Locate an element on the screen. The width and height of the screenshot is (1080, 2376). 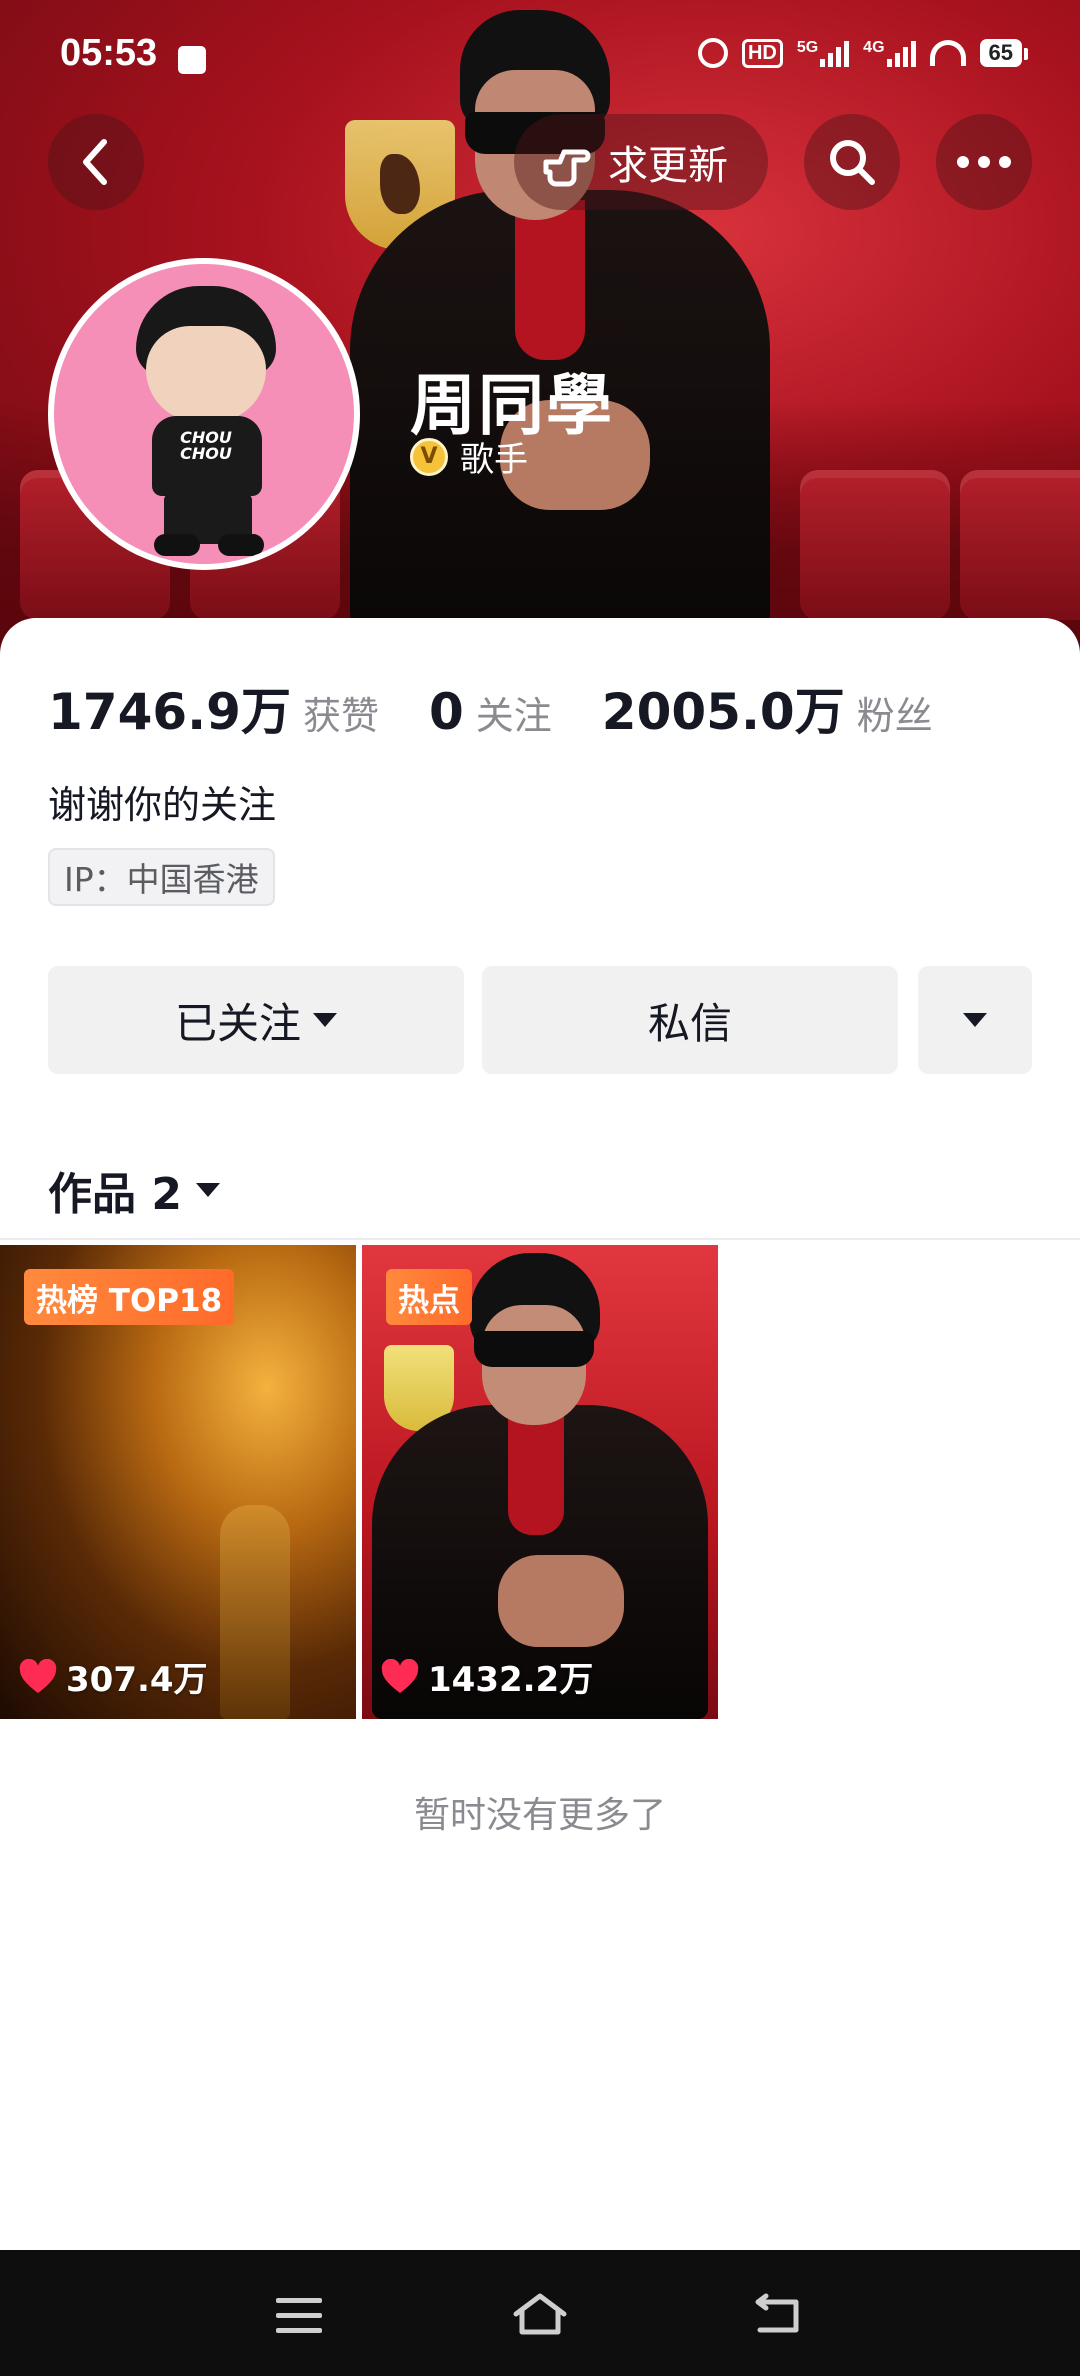
hot-topic-tag: 热点 is located at coordinates (429, 1297).